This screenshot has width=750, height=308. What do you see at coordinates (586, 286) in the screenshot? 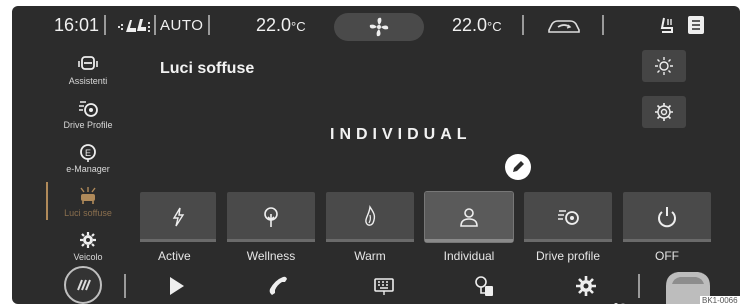
I see `settings-icon` at bounding box center [586, 286].